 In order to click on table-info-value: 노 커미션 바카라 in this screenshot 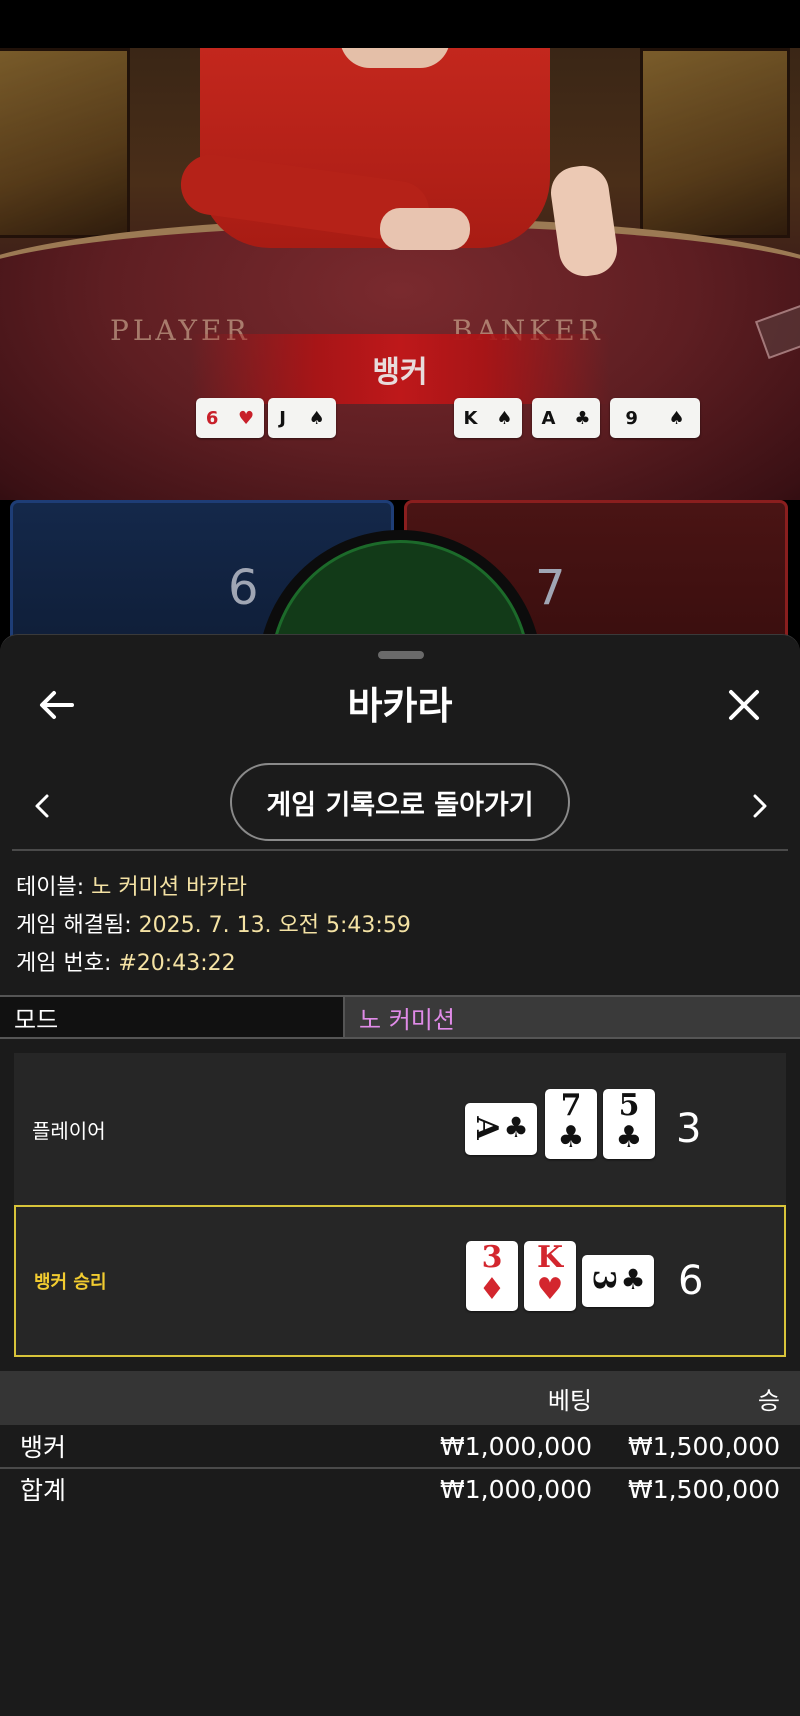, I will do `click(169, 887)`.